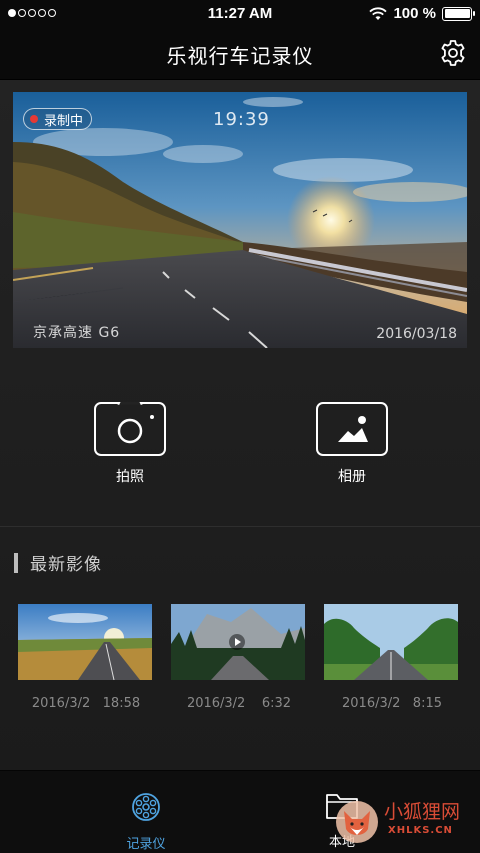  Describe the element at coordinates (352, 429) in the screenshot. I see `gallery-icon` at that location.